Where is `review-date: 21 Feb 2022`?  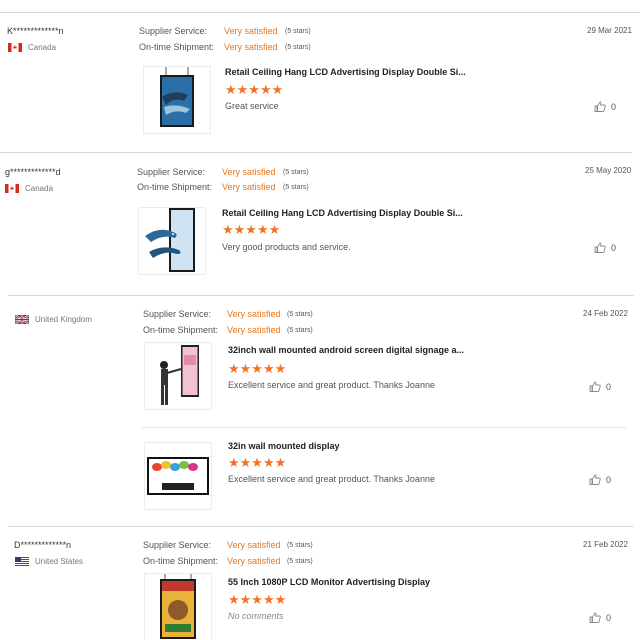
review-date: 21 Feb 2022 is located at coordinates (605, 544).